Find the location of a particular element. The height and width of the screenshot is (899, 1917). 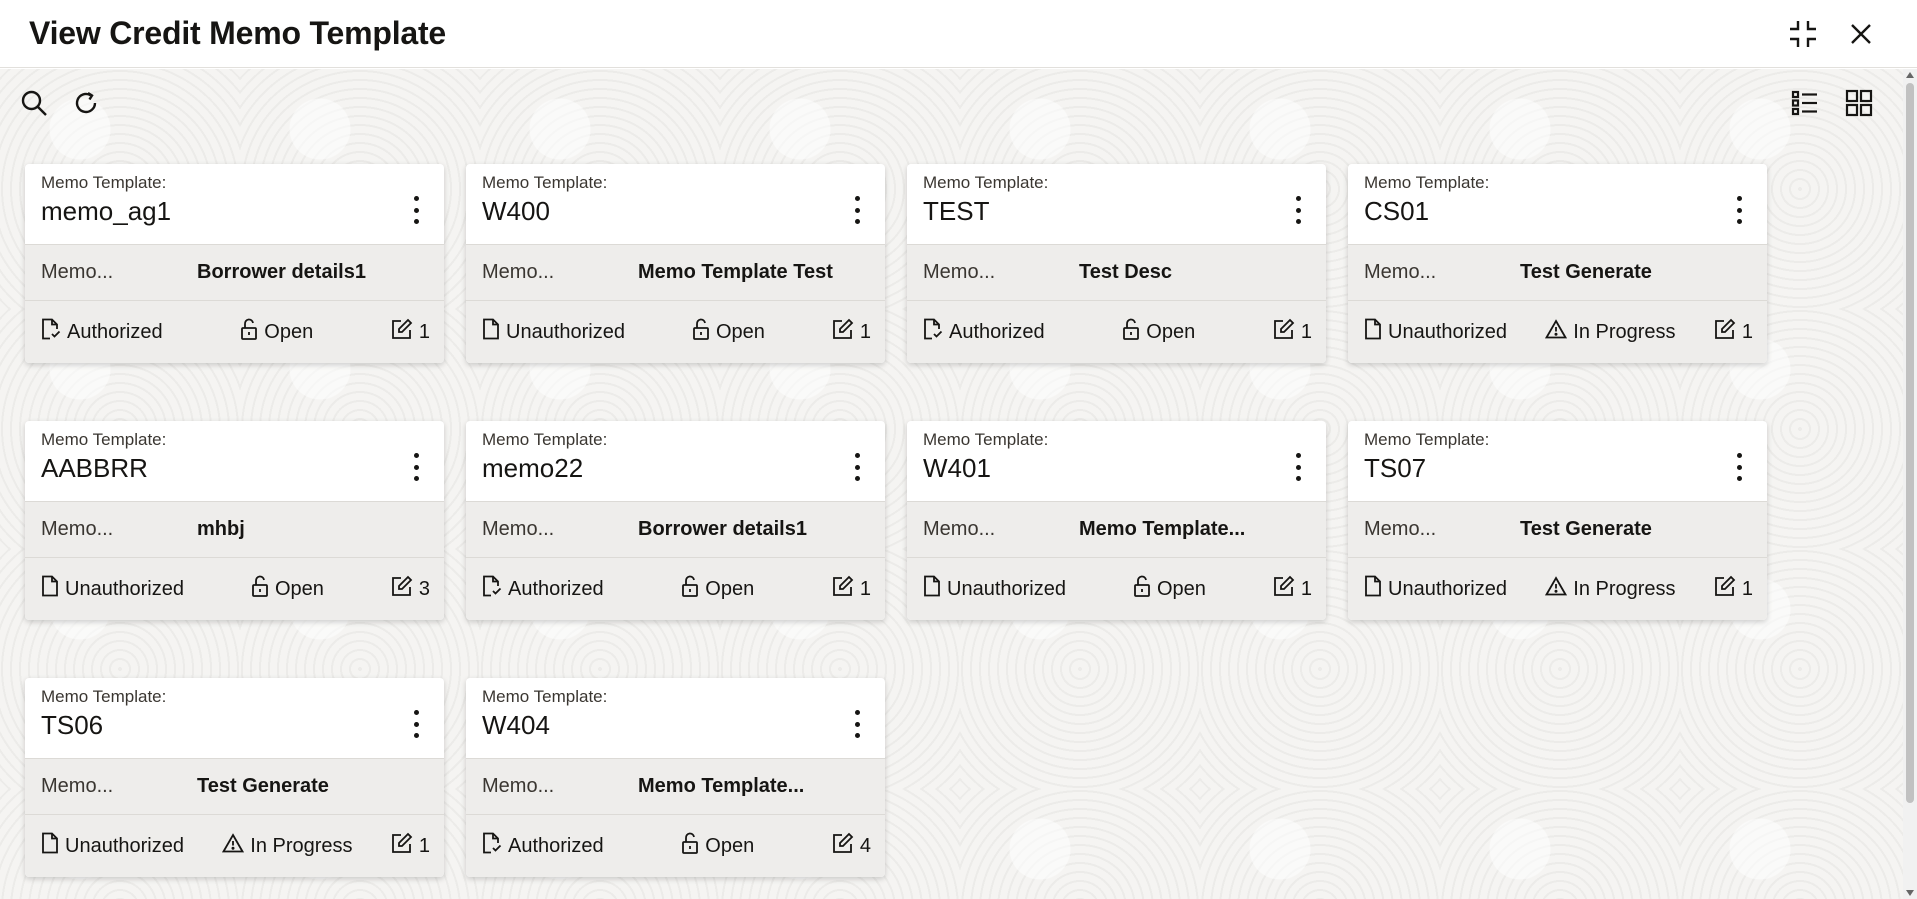

card-header: Memo Template: W401 is located at coordinates (1116, 461).